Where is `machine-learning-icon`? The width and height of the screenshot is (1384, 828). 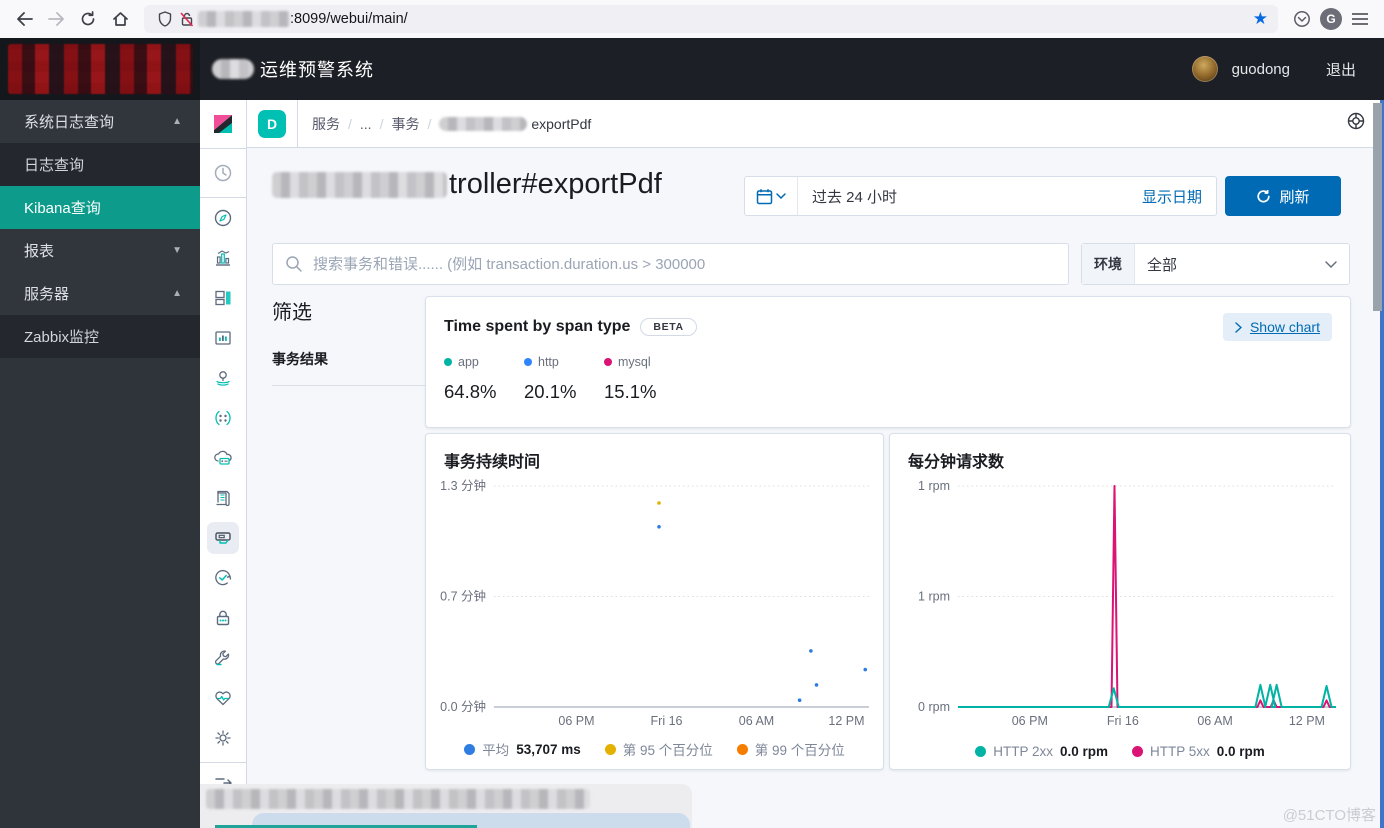 machine-learning-icon is located at coordinates (223, 418).